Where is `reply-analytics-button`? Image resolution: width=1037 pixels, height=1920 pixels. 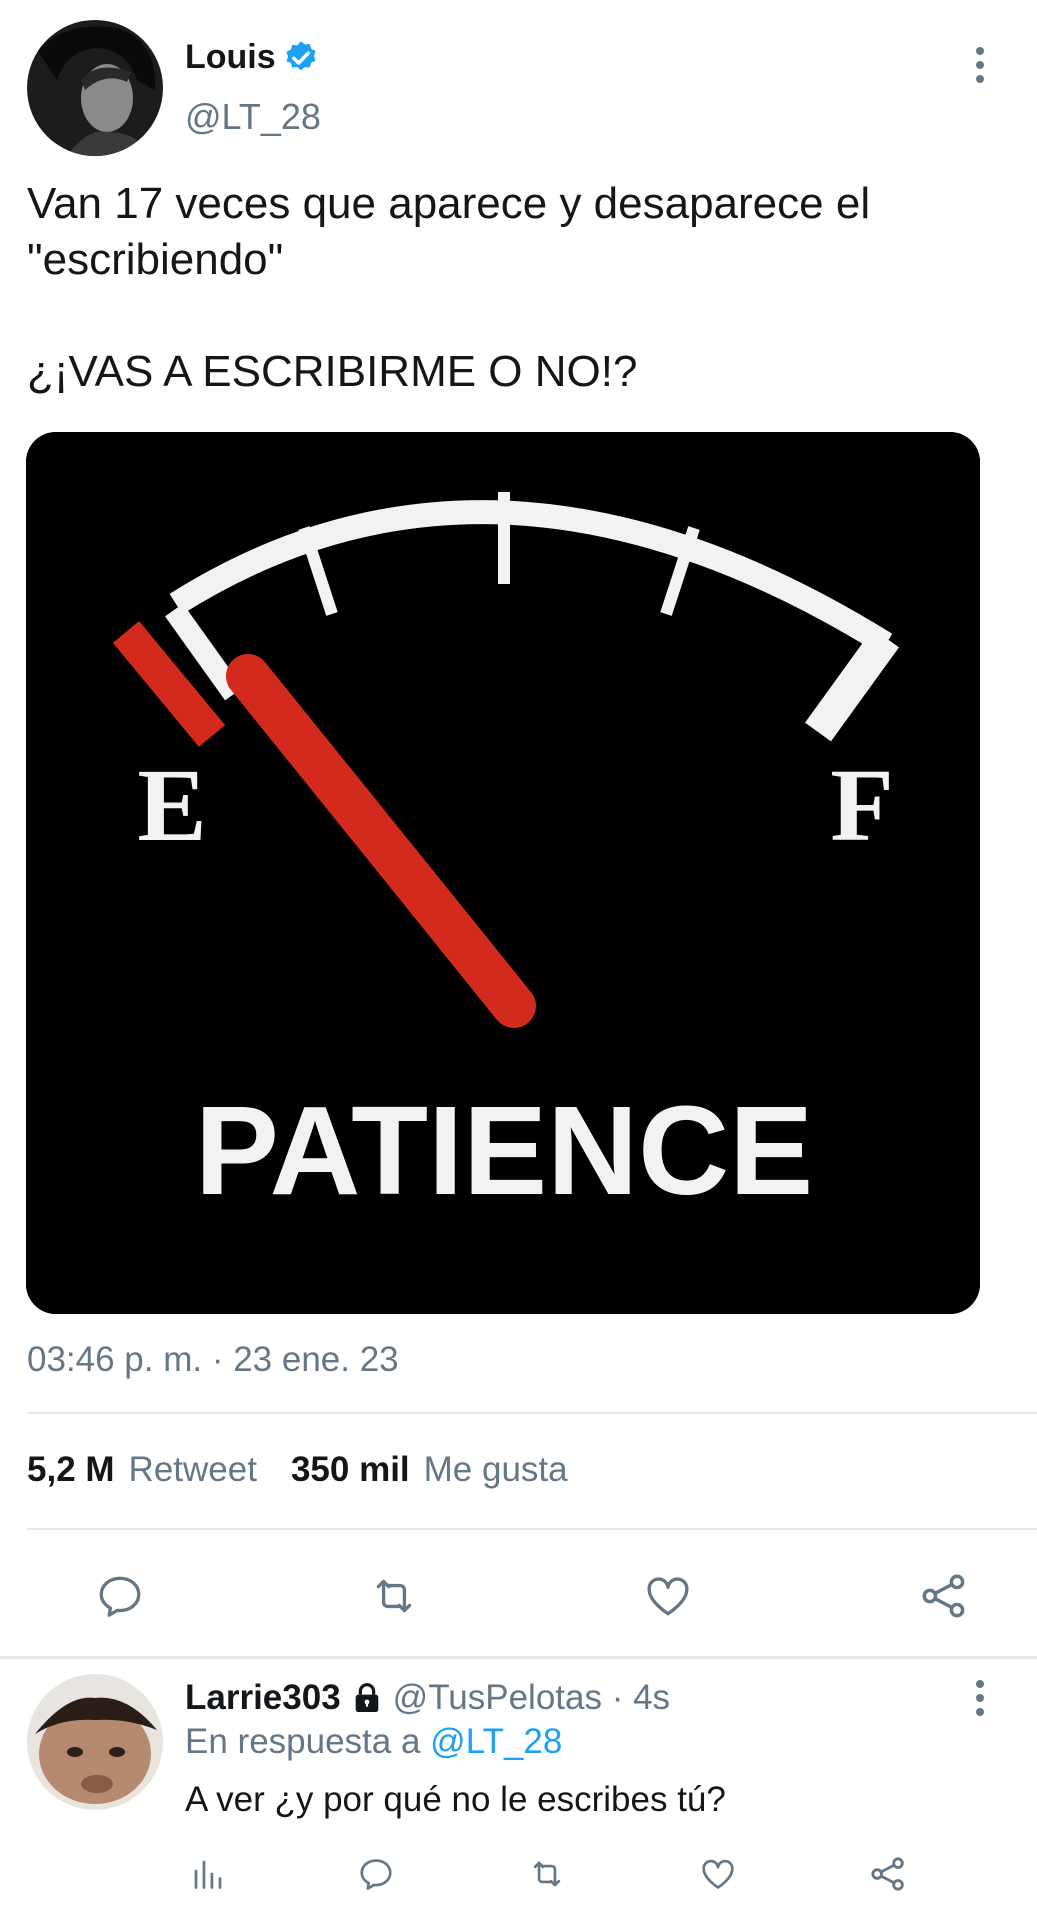 reply-analytics-button is located at coordinates (208, 1874).